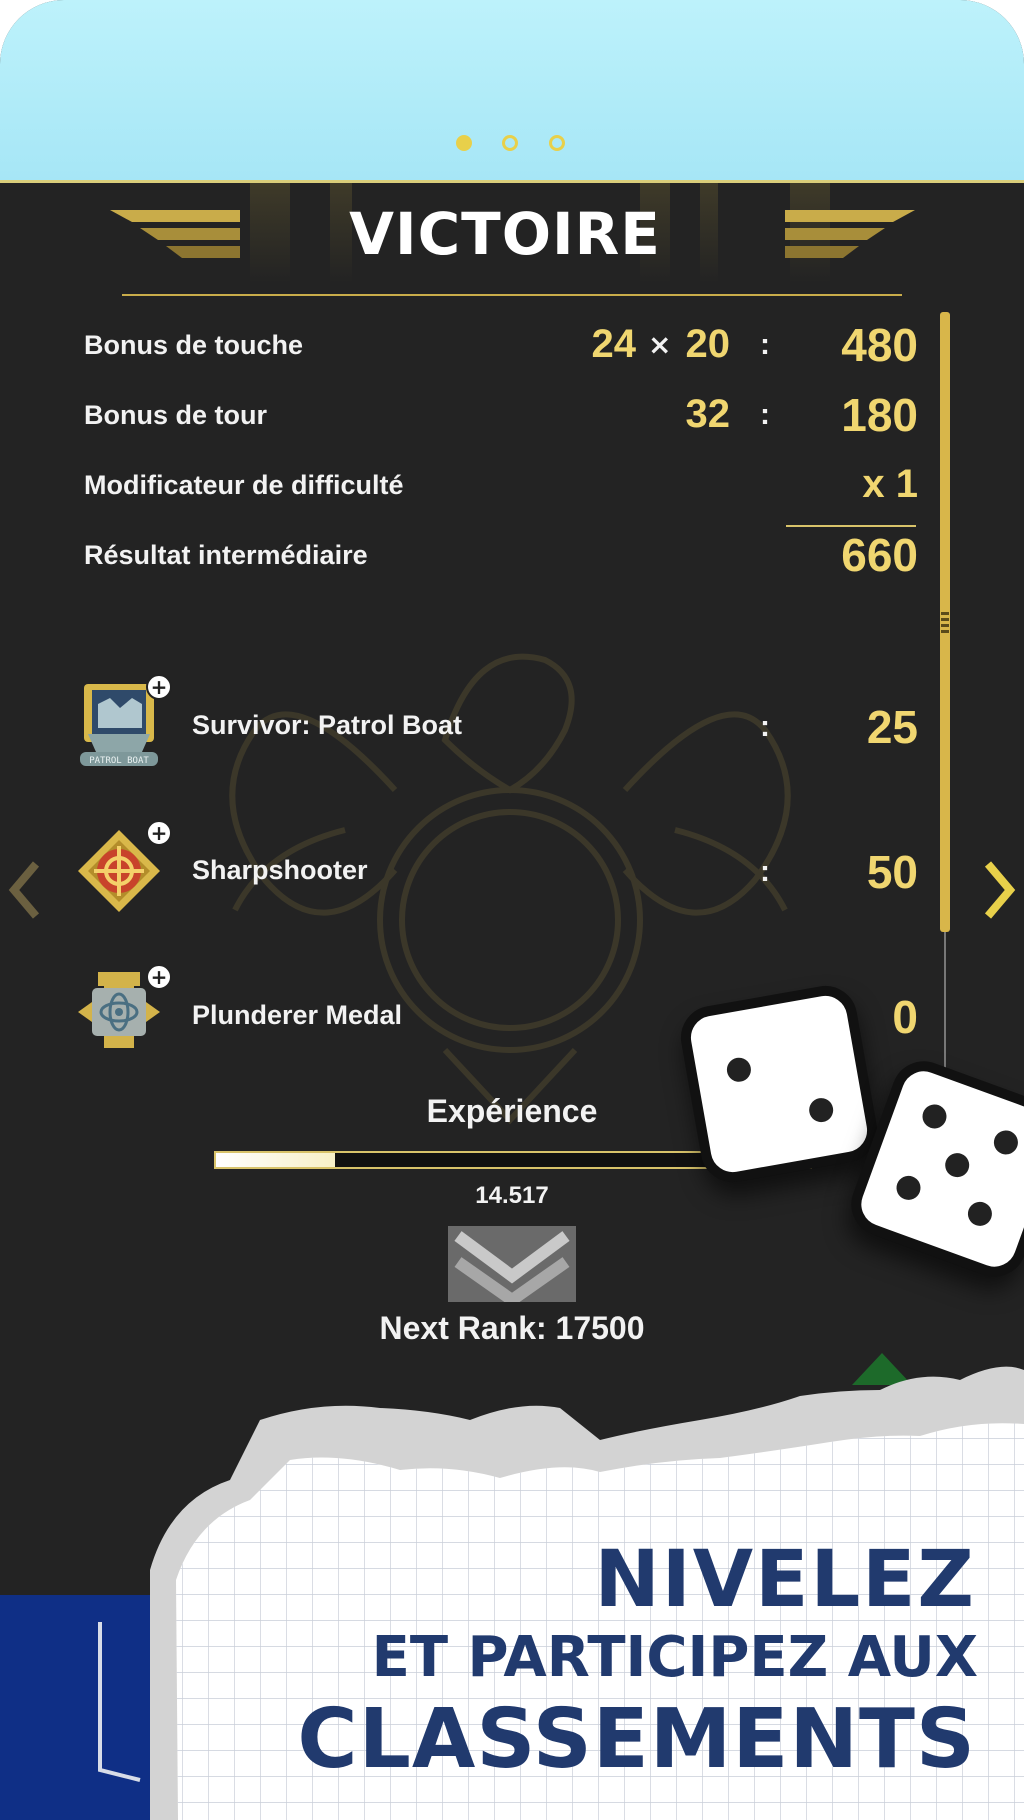 The height and width of the screenshot is (1820, 1024). What do you see at coordinates (297, 1015) in the screenshot?
I see `achievement-name: Plunderer Medal` at bounding box center [297, 1015].